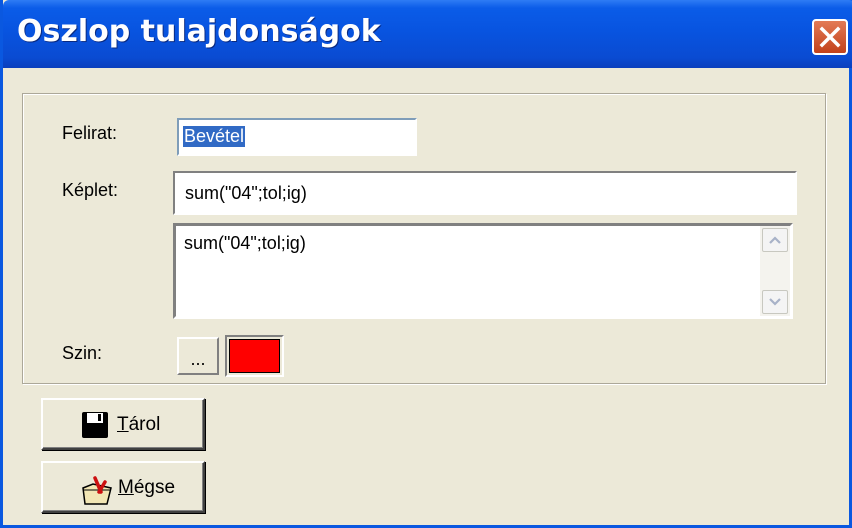 This screenshot has width=852, height=528. I want to click on formula-memo: sum("04";tol;ig), so click(483, 271).